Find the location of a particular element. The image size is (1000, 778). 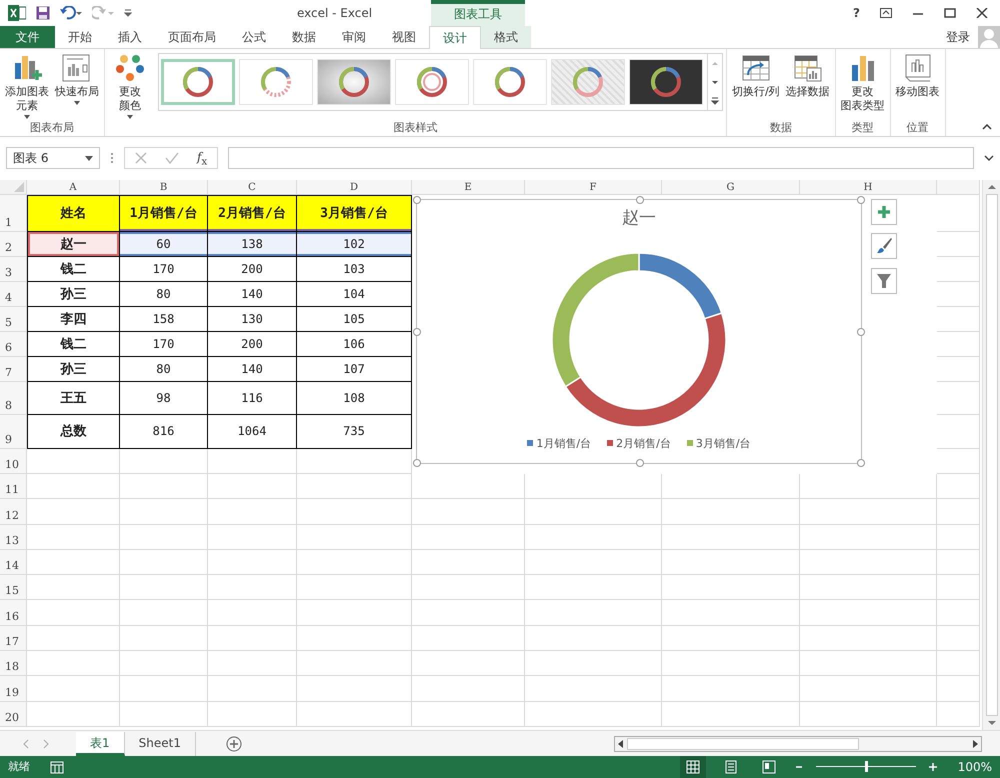

row-header: 9 is located at coordinates (13, 431).